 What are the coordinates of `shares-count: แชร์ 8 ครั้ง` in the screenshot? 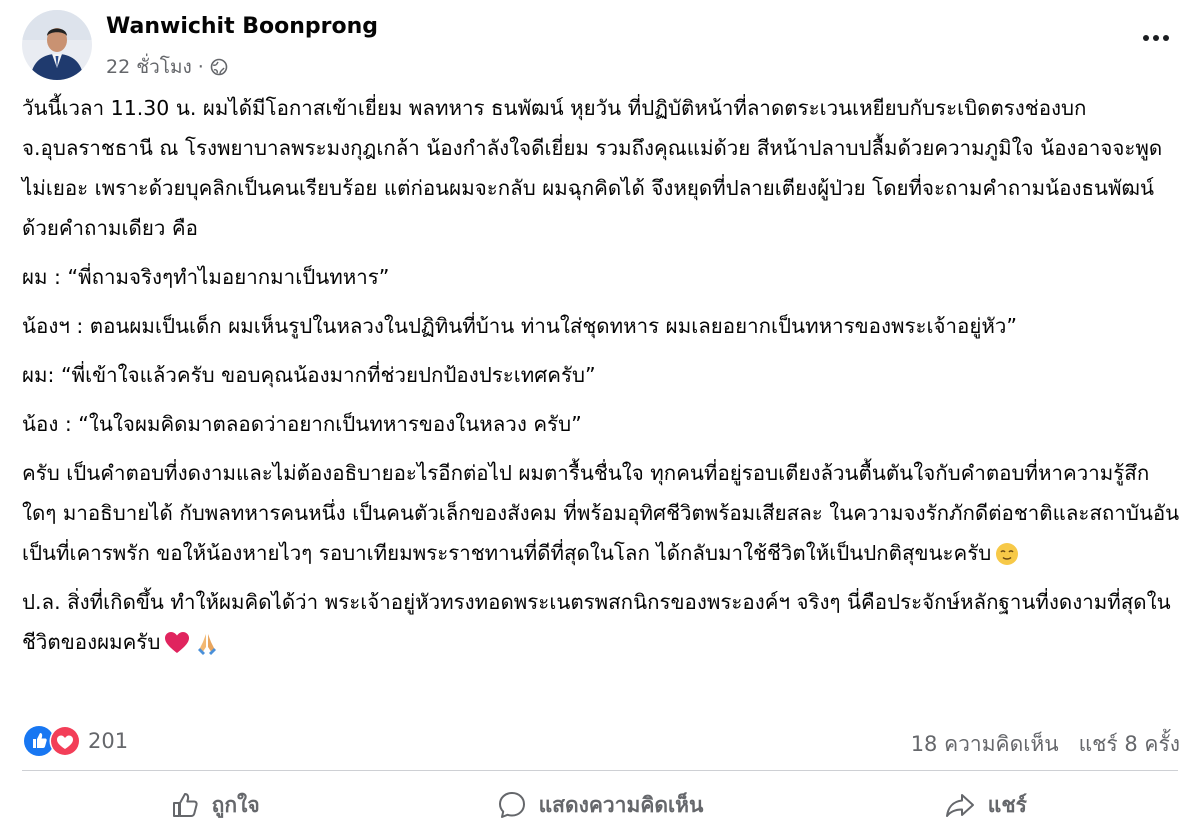 It's located at (1129, 744).